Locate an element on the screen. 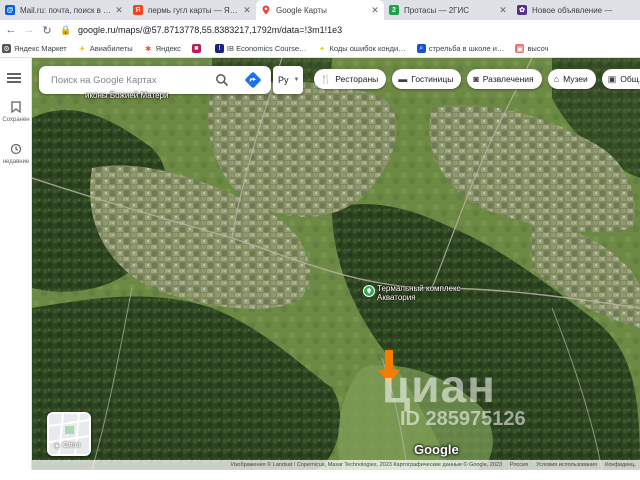 This screenshot has height=480, width=640. chip-hotels: ▬ Гостиницы is located at coordinates (427, 79).